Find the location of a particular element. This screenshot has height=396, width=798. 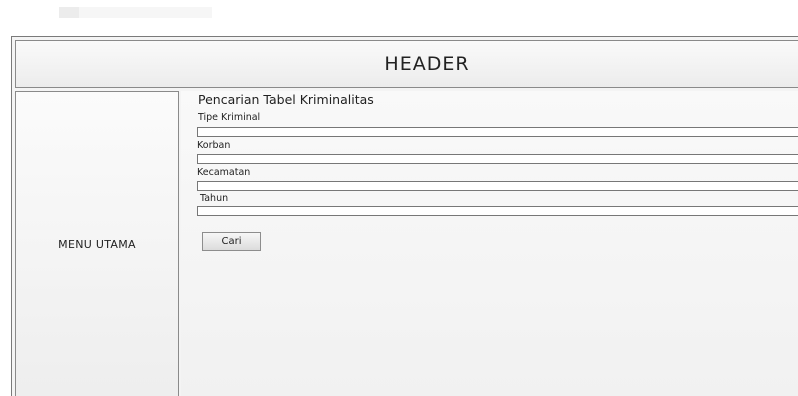

top-placeholder-bar is located at coordinates (135, 12).